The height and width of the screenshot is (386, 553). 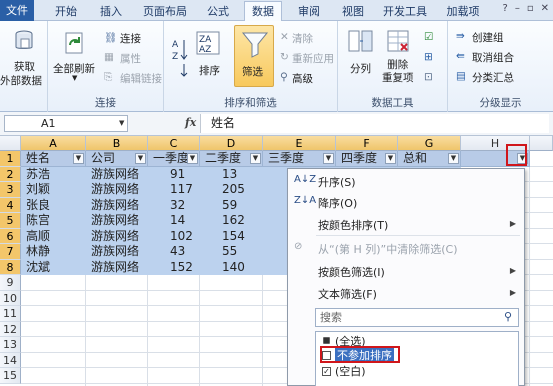 I want to click on row-header-6: 6, so click(x=10, y=236).